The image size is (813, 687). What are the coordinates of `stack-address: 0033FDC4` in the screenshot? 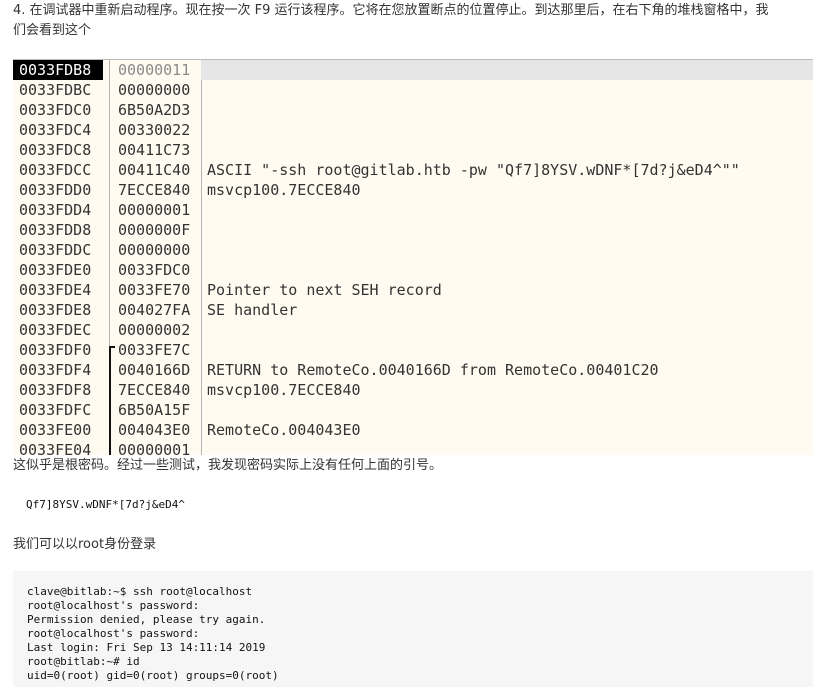 It's located at (55, 130).